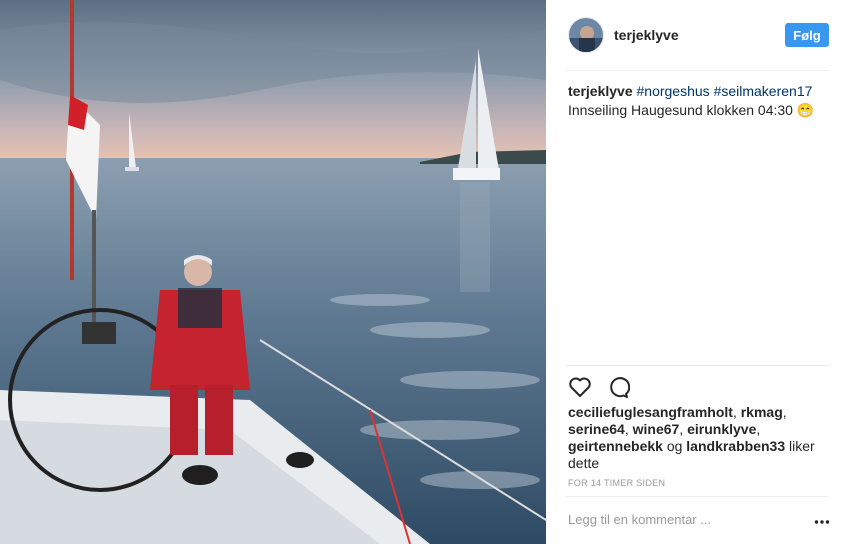  Describe the element at coordinates (721, 429) in the screenshot. I see `liker-name: eirunklyve` at that location.